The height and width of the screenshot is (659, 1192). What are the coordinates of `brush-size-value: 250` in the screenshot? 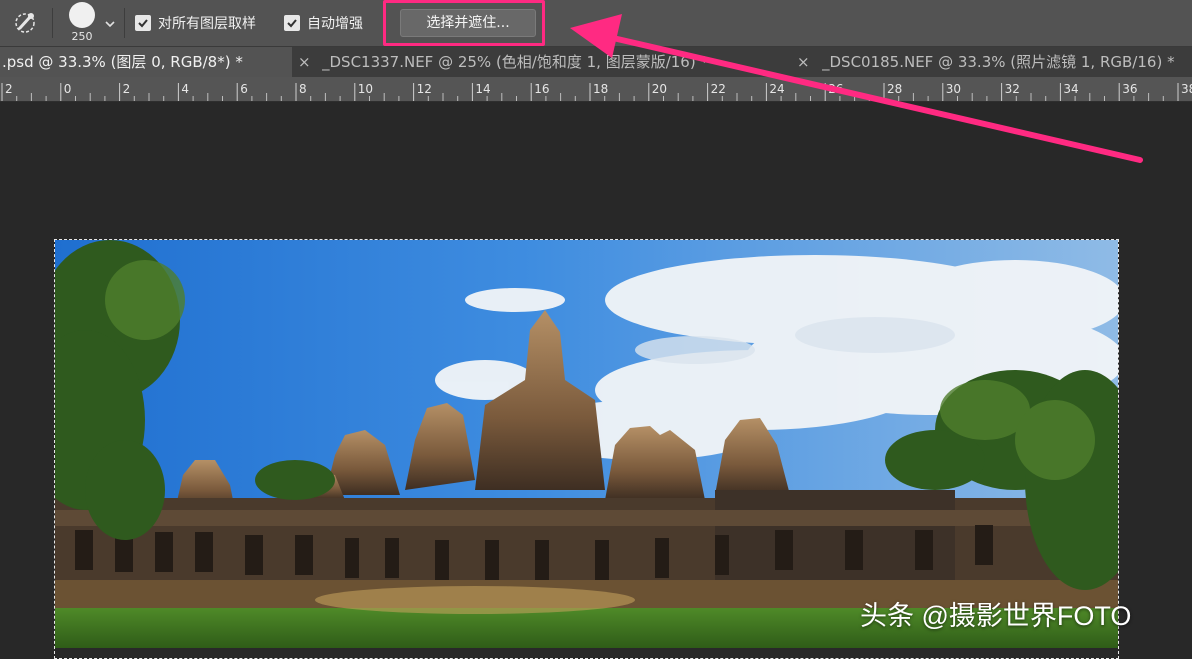 It's located at (82, 36).